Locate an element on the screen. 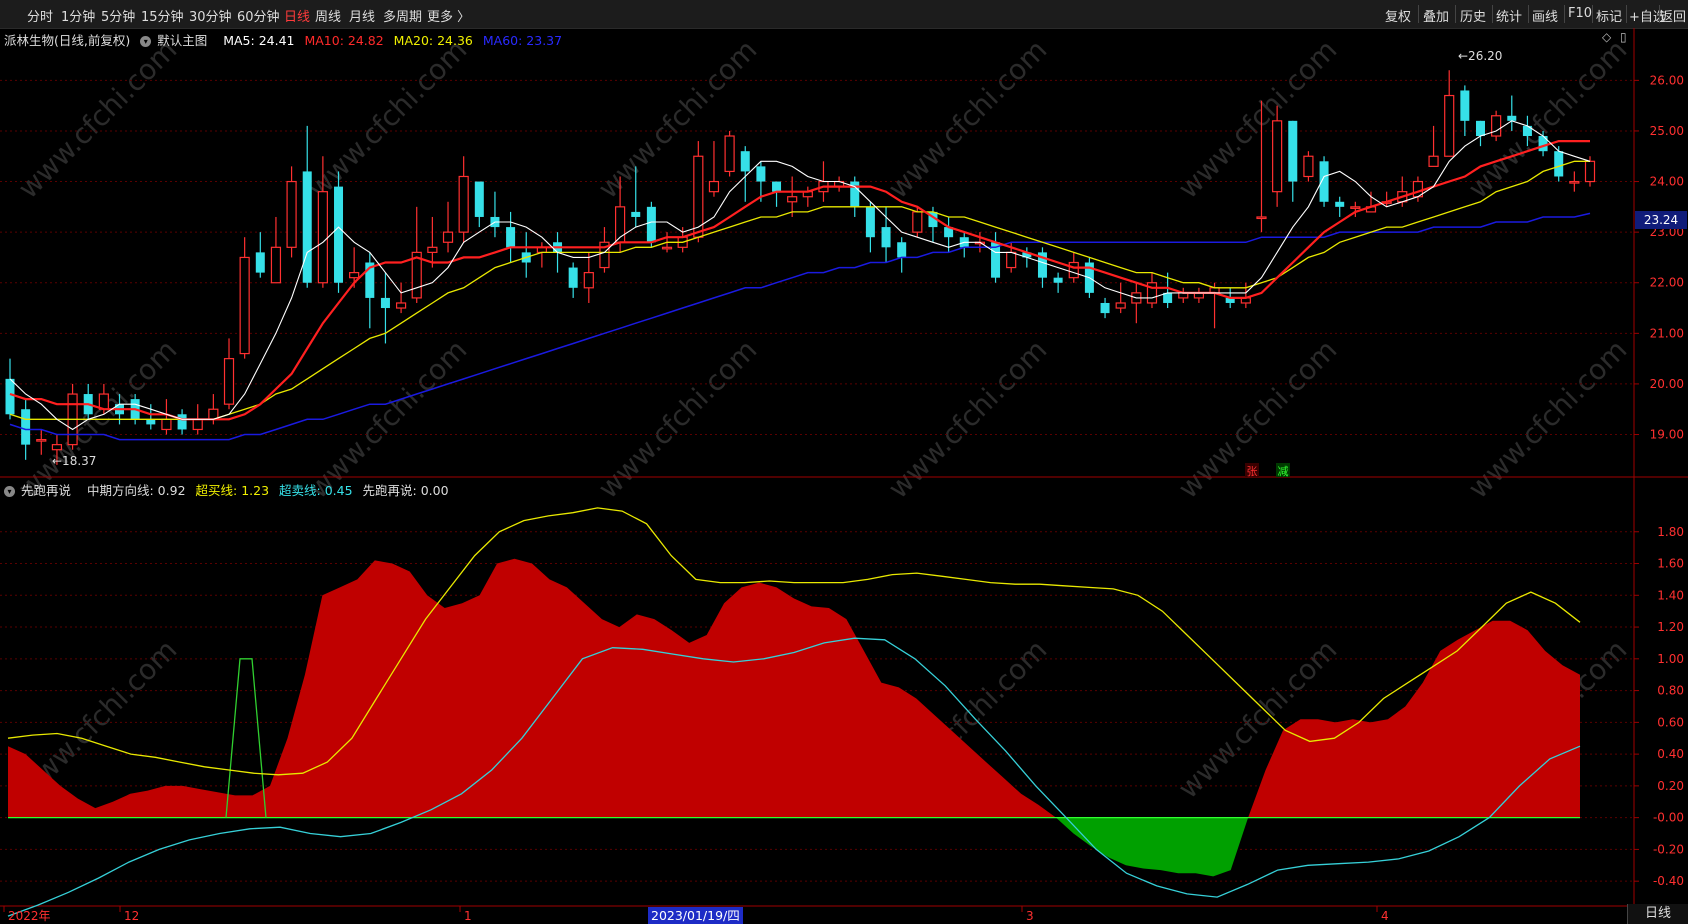 The width and height of the screenshot is (1688, 924). indicator-tick-label: -0.20 is located at coordinates (1668, 849).